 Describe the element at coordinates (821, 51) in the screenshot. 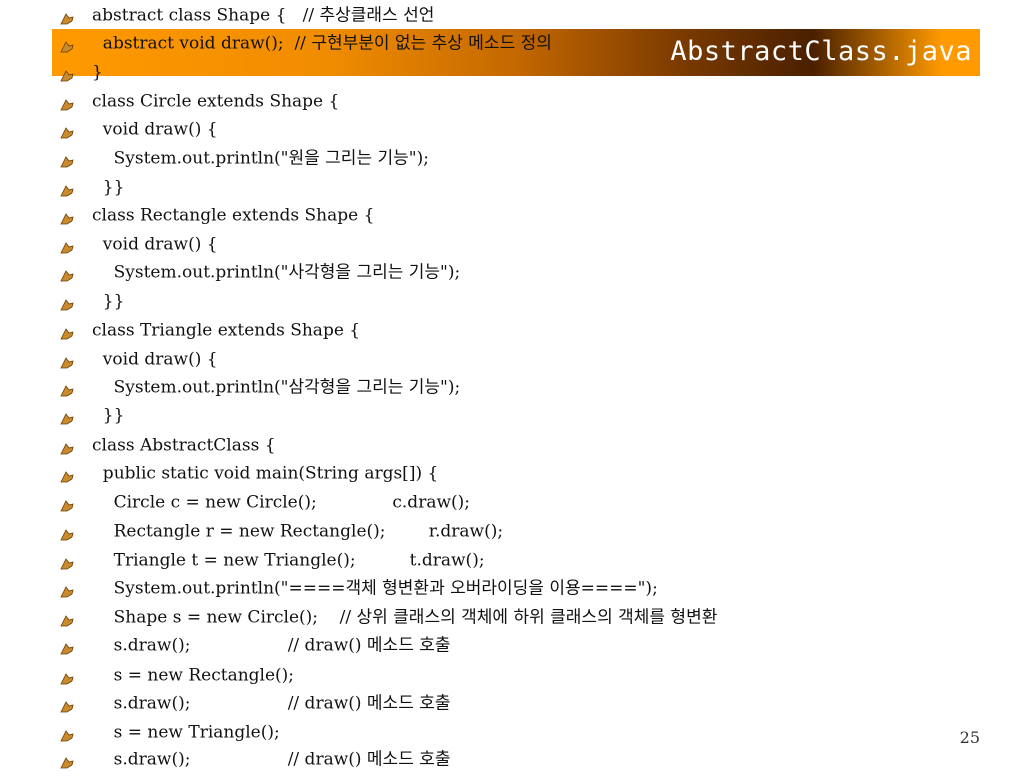

I see `slide-title: AbstractClass.java` at that location.